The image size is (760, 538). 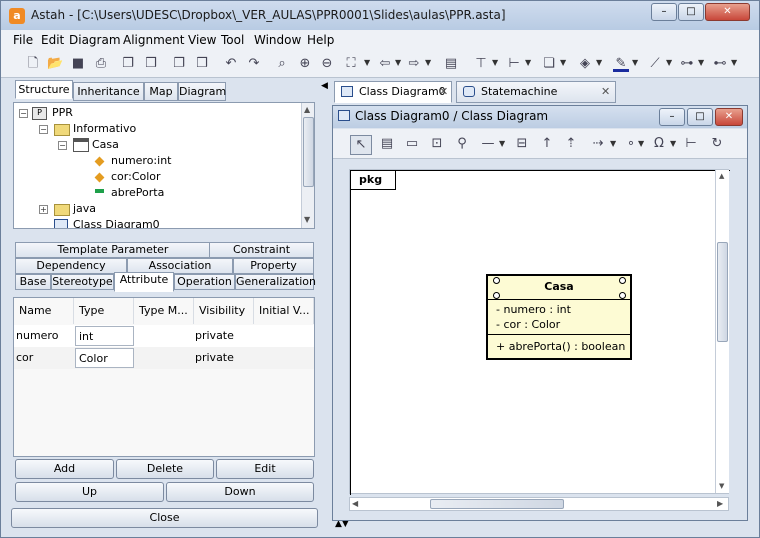 I want to click on structure-icon: ▤, so click(x=451, y=64).